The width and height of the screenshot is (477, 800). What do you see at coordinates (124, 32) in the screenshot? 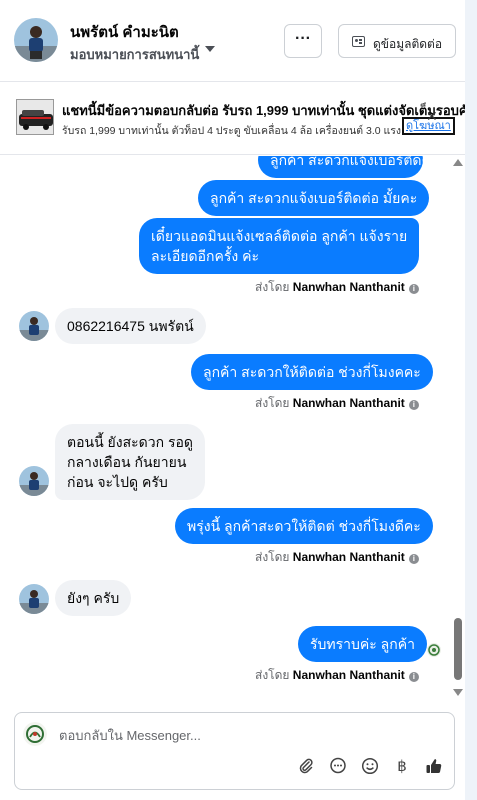
I see `contact-name: นพรัตน์ คำมะนิต` at bounding box center [124, 32].